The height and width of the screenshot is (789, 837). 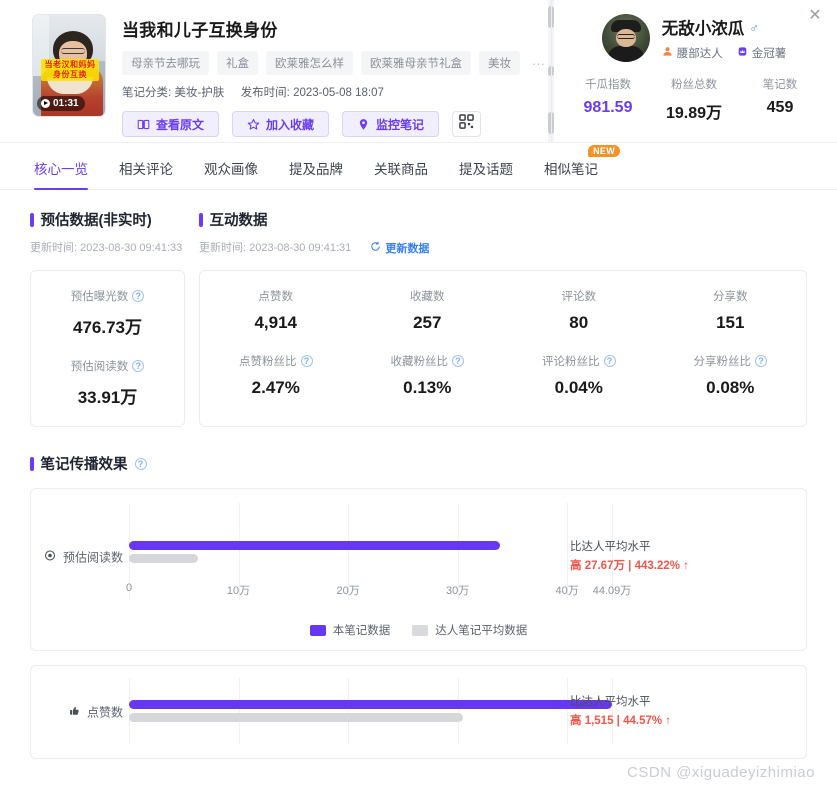 I want to click on metric-value: 33.91万, so click(x=107, y=398).